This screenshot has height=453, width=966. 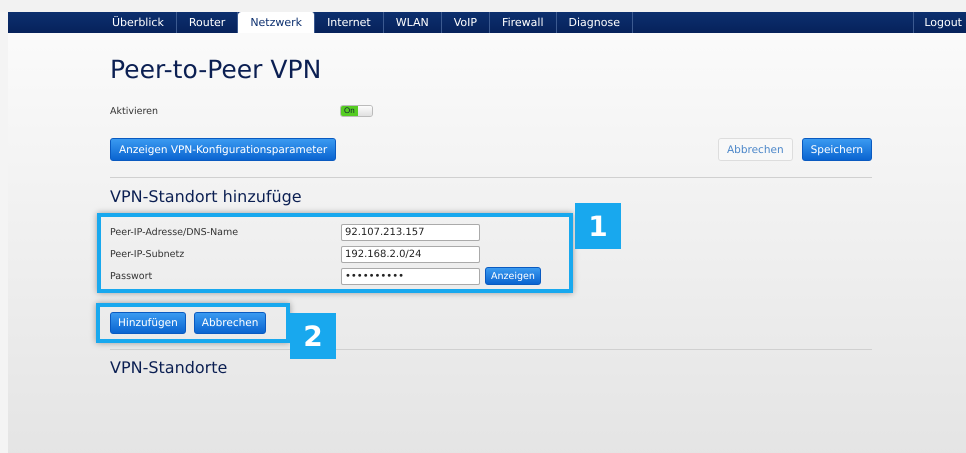 I want to click on callout-badge: 1, so click(x=598, y=226).